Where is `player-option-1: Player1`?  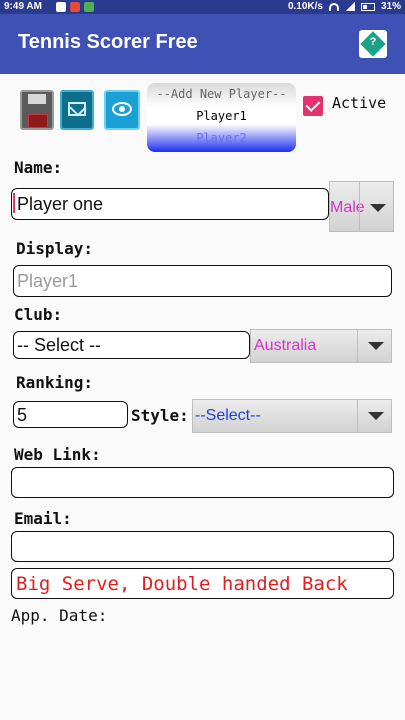
player-option-1: Player1 is located at coordinates (221, 116).